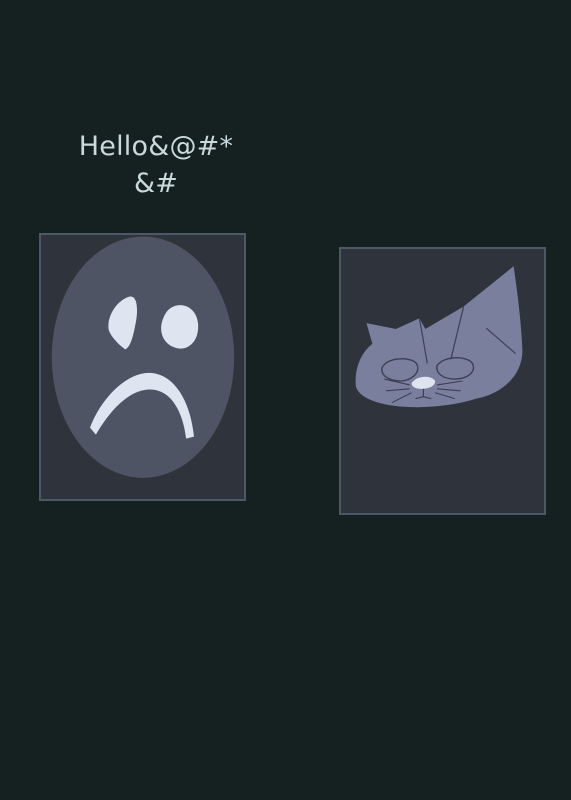 This screenshot has width=571, height=800. I want to click on sad-face-icon, so click(143, 357).